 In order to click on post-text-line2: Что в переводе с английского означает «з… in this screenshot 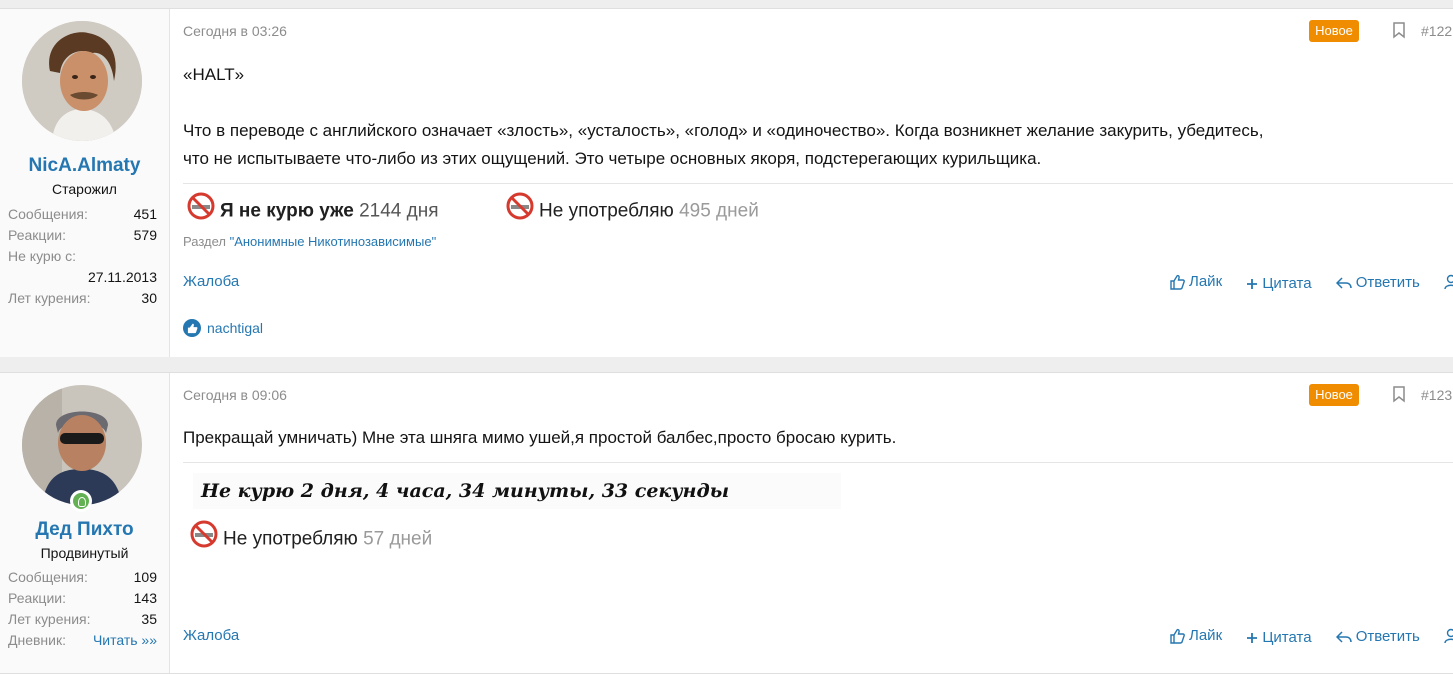, I will do `click(723, 130)`.